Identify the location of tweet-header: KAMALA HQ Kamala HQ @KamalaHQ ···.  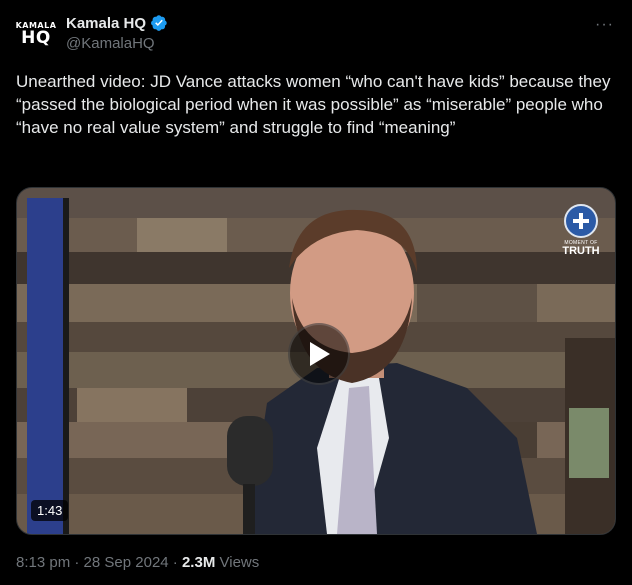
(316, 35).